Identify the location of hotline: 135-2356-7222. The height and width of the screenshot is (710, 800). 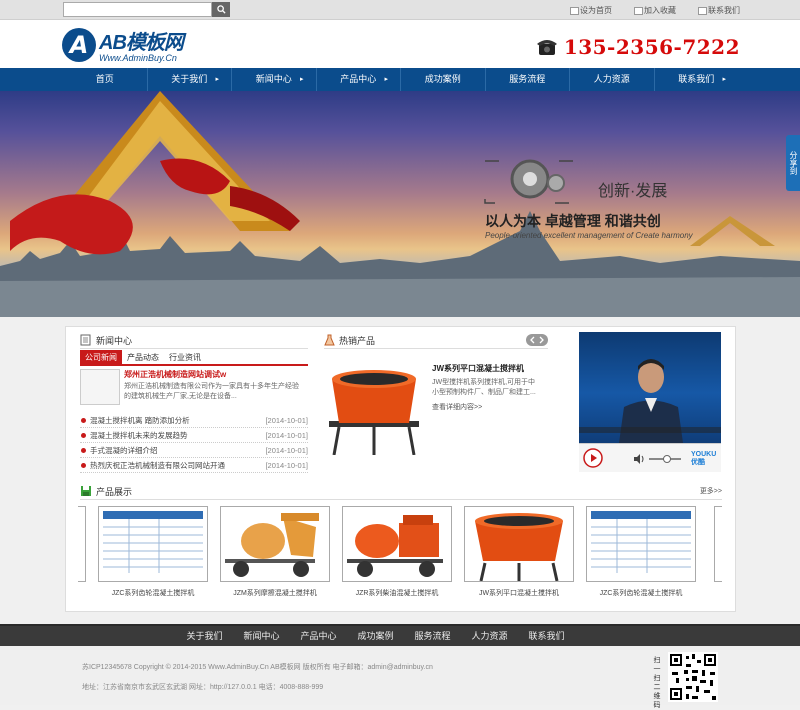
(638, 47).